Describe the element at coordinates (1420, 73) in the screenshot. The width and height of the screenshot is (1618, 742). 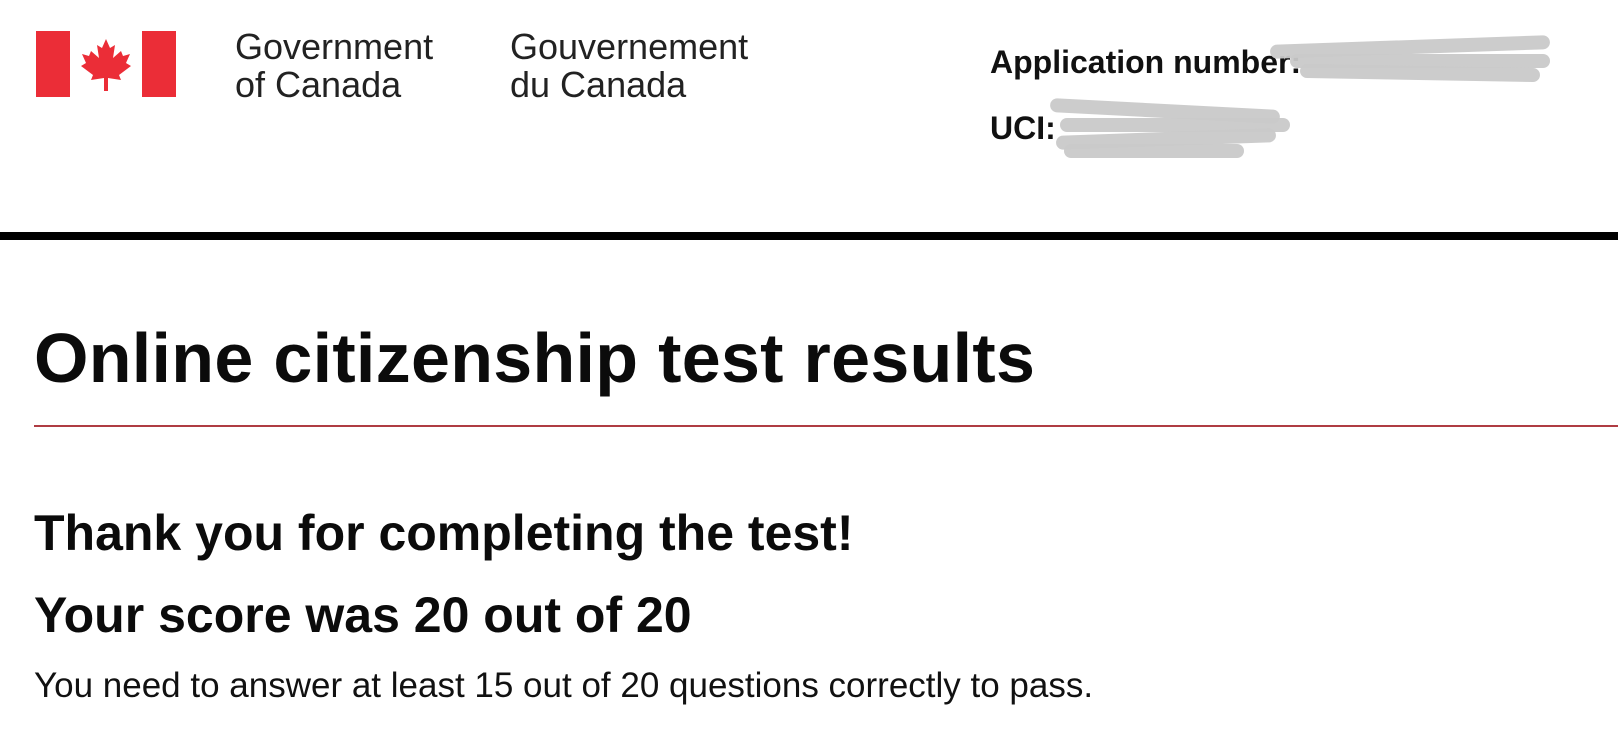
I see `application-number-redaction` at that location.